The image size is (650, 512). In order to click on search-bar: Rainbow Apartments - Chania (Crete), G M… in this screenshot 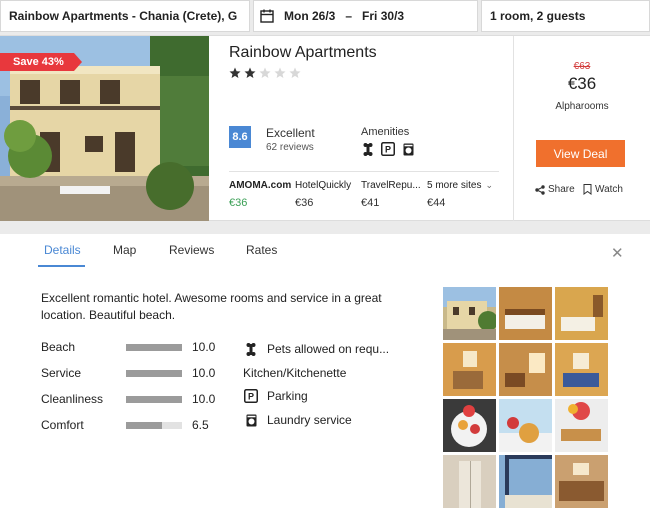, I will do `click(325, 16)`.